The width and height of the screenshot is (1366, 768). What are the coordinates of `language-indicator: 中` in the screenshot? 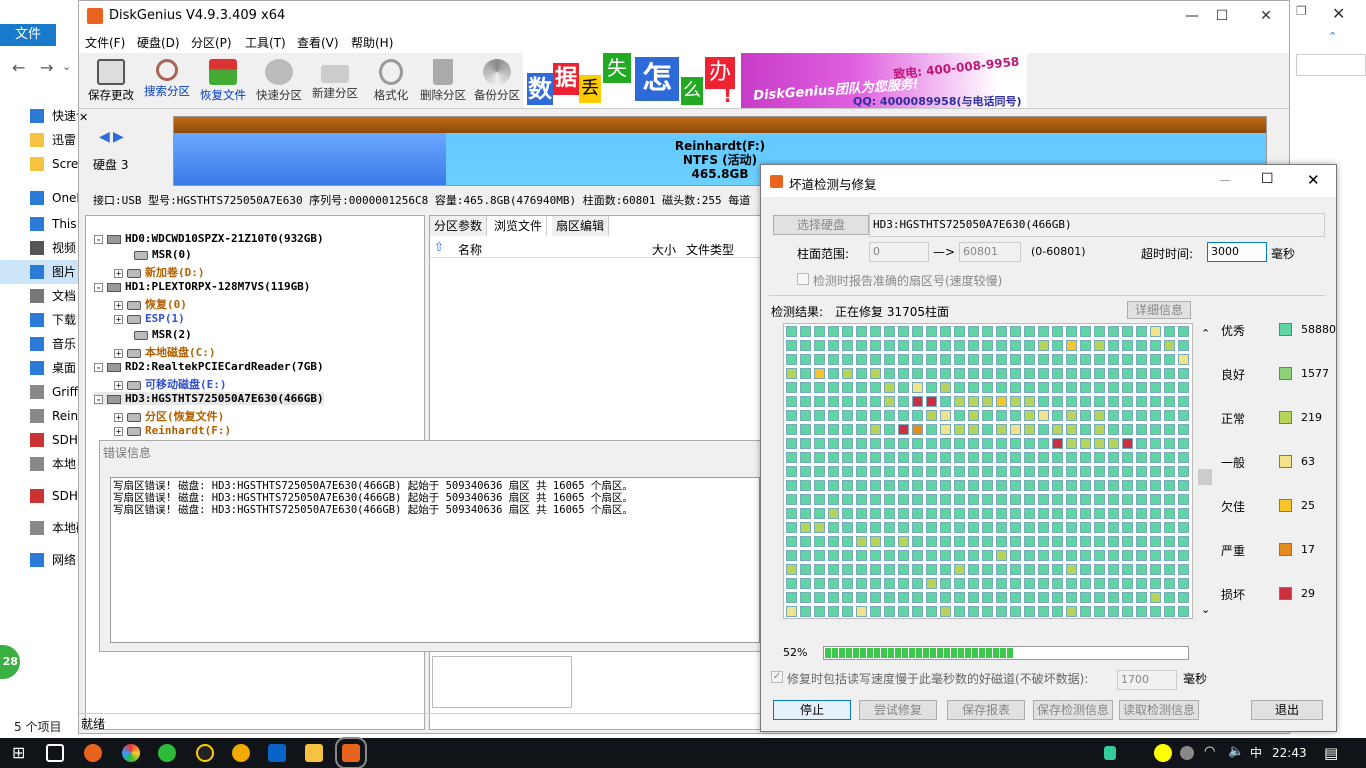 It's located at (1256, 753).